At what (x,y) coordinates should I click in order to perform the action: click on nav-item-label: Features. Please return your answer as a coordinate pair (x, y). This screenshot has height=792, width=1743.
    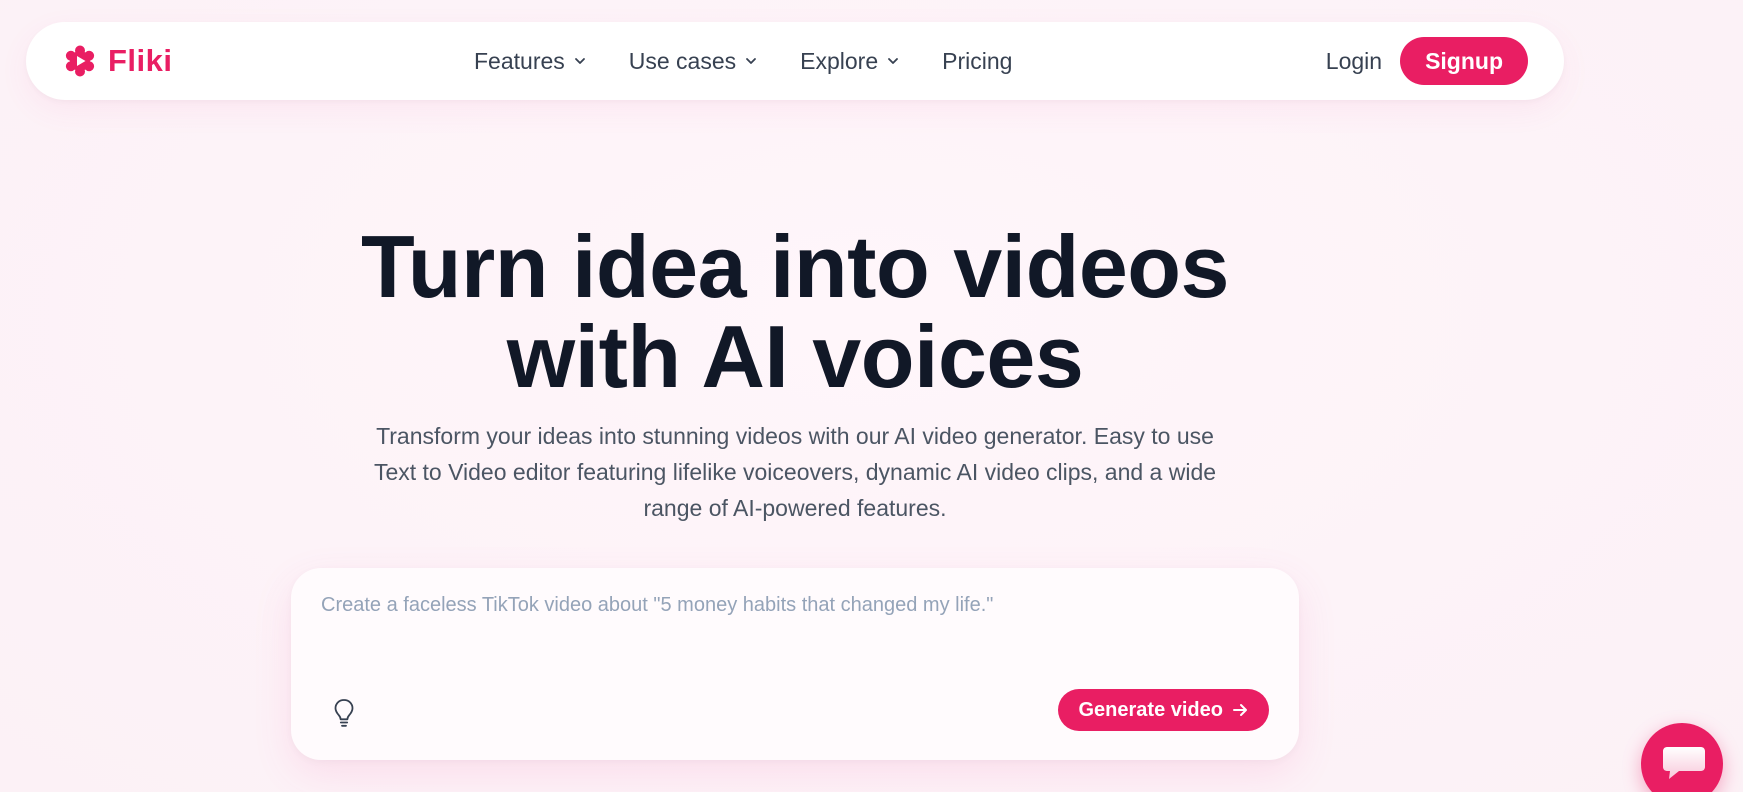
    Looking at the image, I should click on (519, 60).